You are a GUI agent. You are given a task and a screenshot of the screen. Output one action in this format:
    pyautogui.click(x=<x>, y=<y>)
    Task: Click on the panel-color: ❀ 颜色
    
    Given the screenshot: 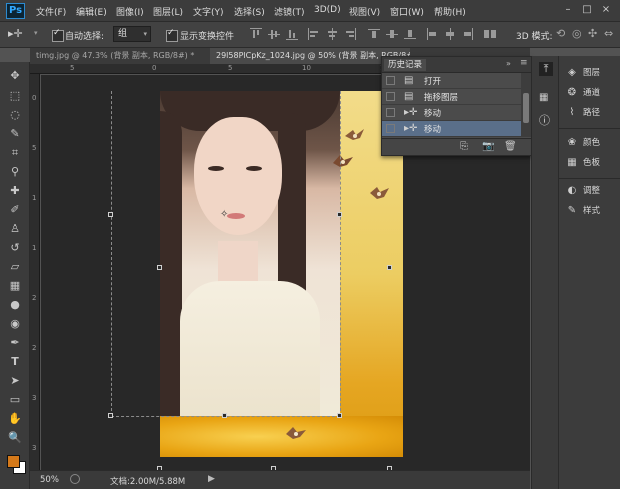 What is the action you would take?
    pyautogui.click(x=592, y=143)
    